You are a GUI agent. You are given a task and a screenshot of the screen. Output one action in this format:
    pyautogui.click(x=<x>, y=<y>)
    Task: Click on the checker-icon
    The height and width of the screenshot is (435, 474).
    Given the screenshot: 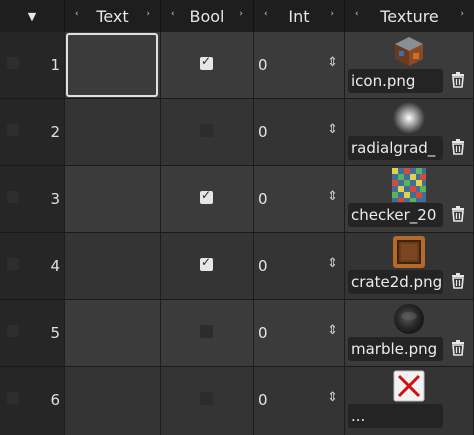 What is the action you would take?
    pyautogui.click(x=409, y=185)
    